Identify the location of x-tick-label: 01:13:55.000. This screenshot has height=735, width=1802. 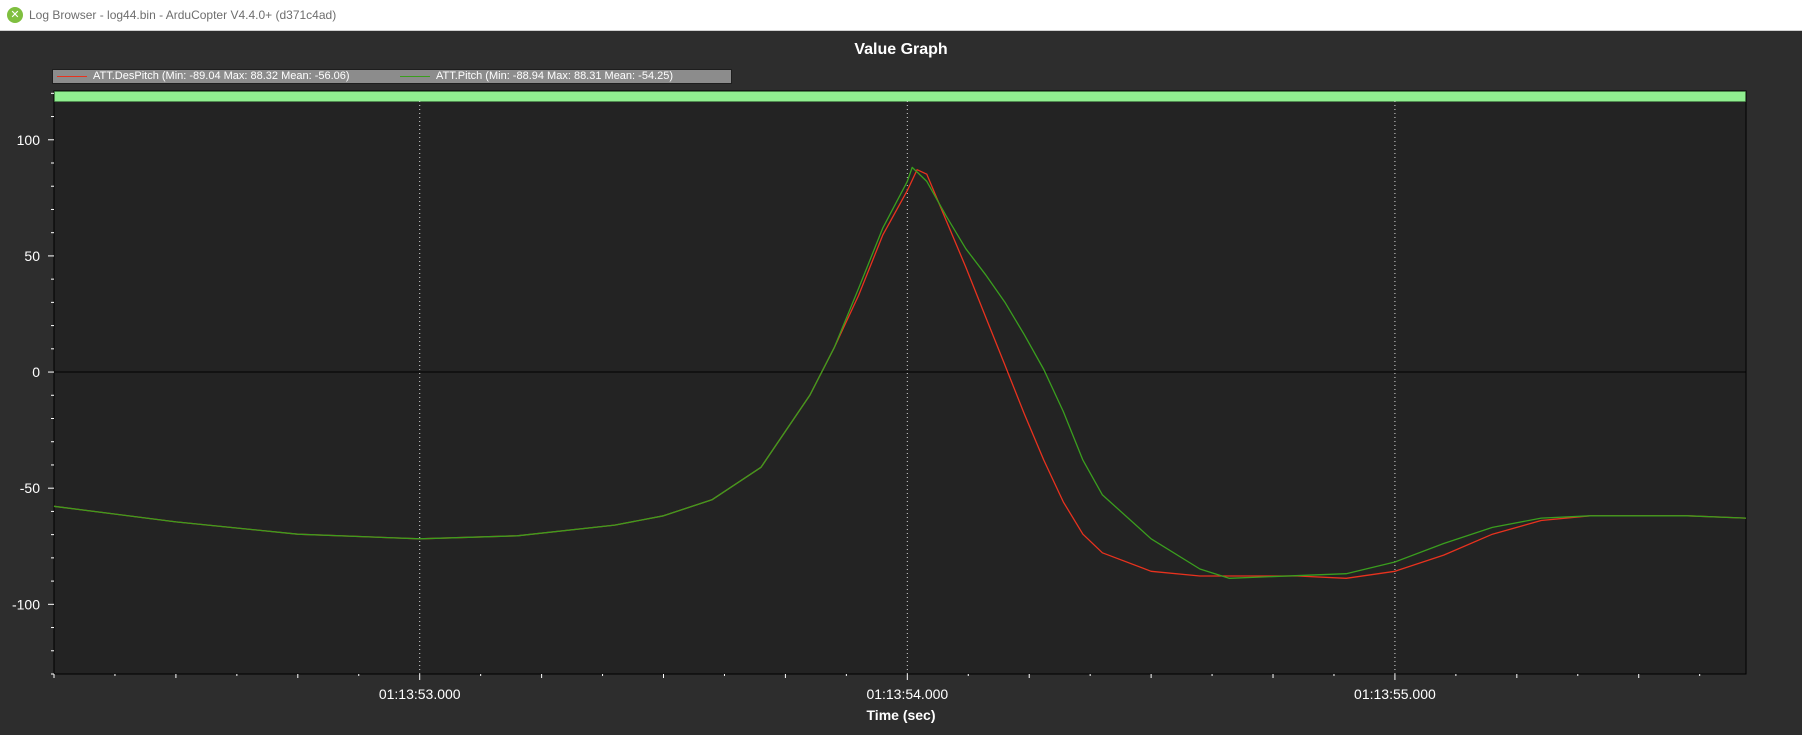
(1395, 694).